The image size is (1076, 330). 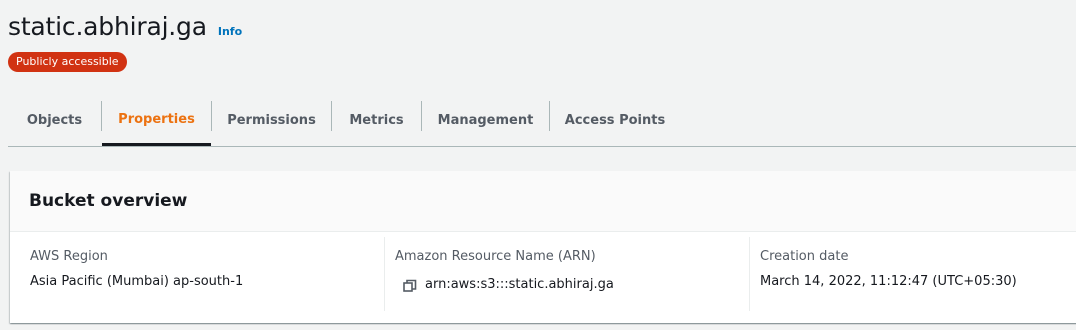 What do you see at coordinates (410, 285) in the screenshot?
I see `copy-icon` at bounding box center [410, 285].